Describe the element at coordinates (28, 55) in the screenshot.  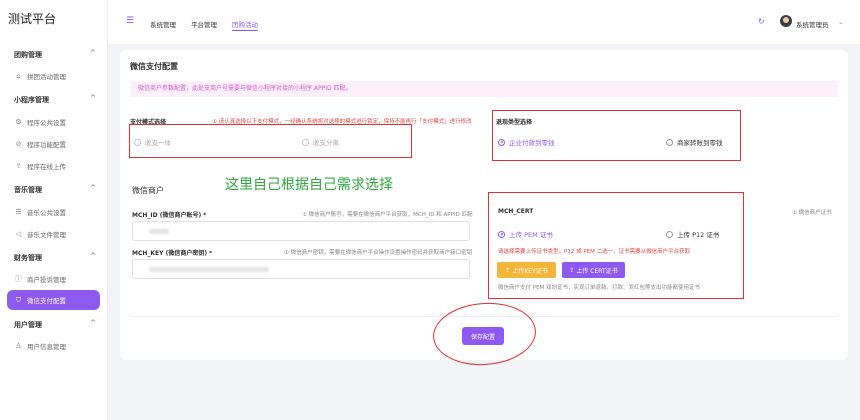
I see `sidebar-group-groupbuy: 团购管理` at that location.